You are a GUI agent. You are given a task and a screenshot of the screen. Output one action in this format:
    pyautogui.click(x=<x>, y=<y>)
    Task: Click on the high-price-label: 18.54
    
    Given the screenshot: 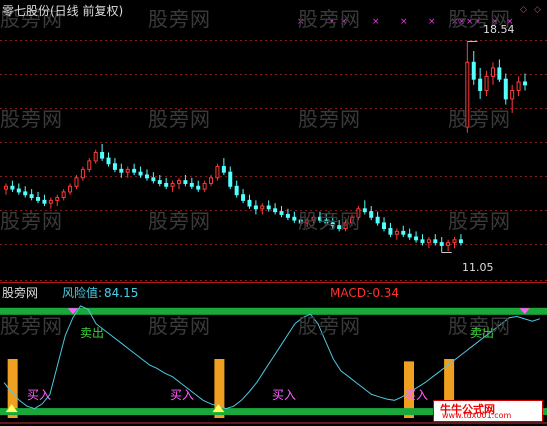 What is the action you would take?
    pyautogui.click(x=499, y=29)
    